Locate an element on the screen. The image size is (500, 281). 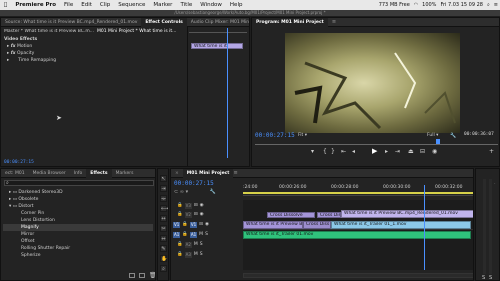
new-bin-icon is located at coordinates (132, 275).